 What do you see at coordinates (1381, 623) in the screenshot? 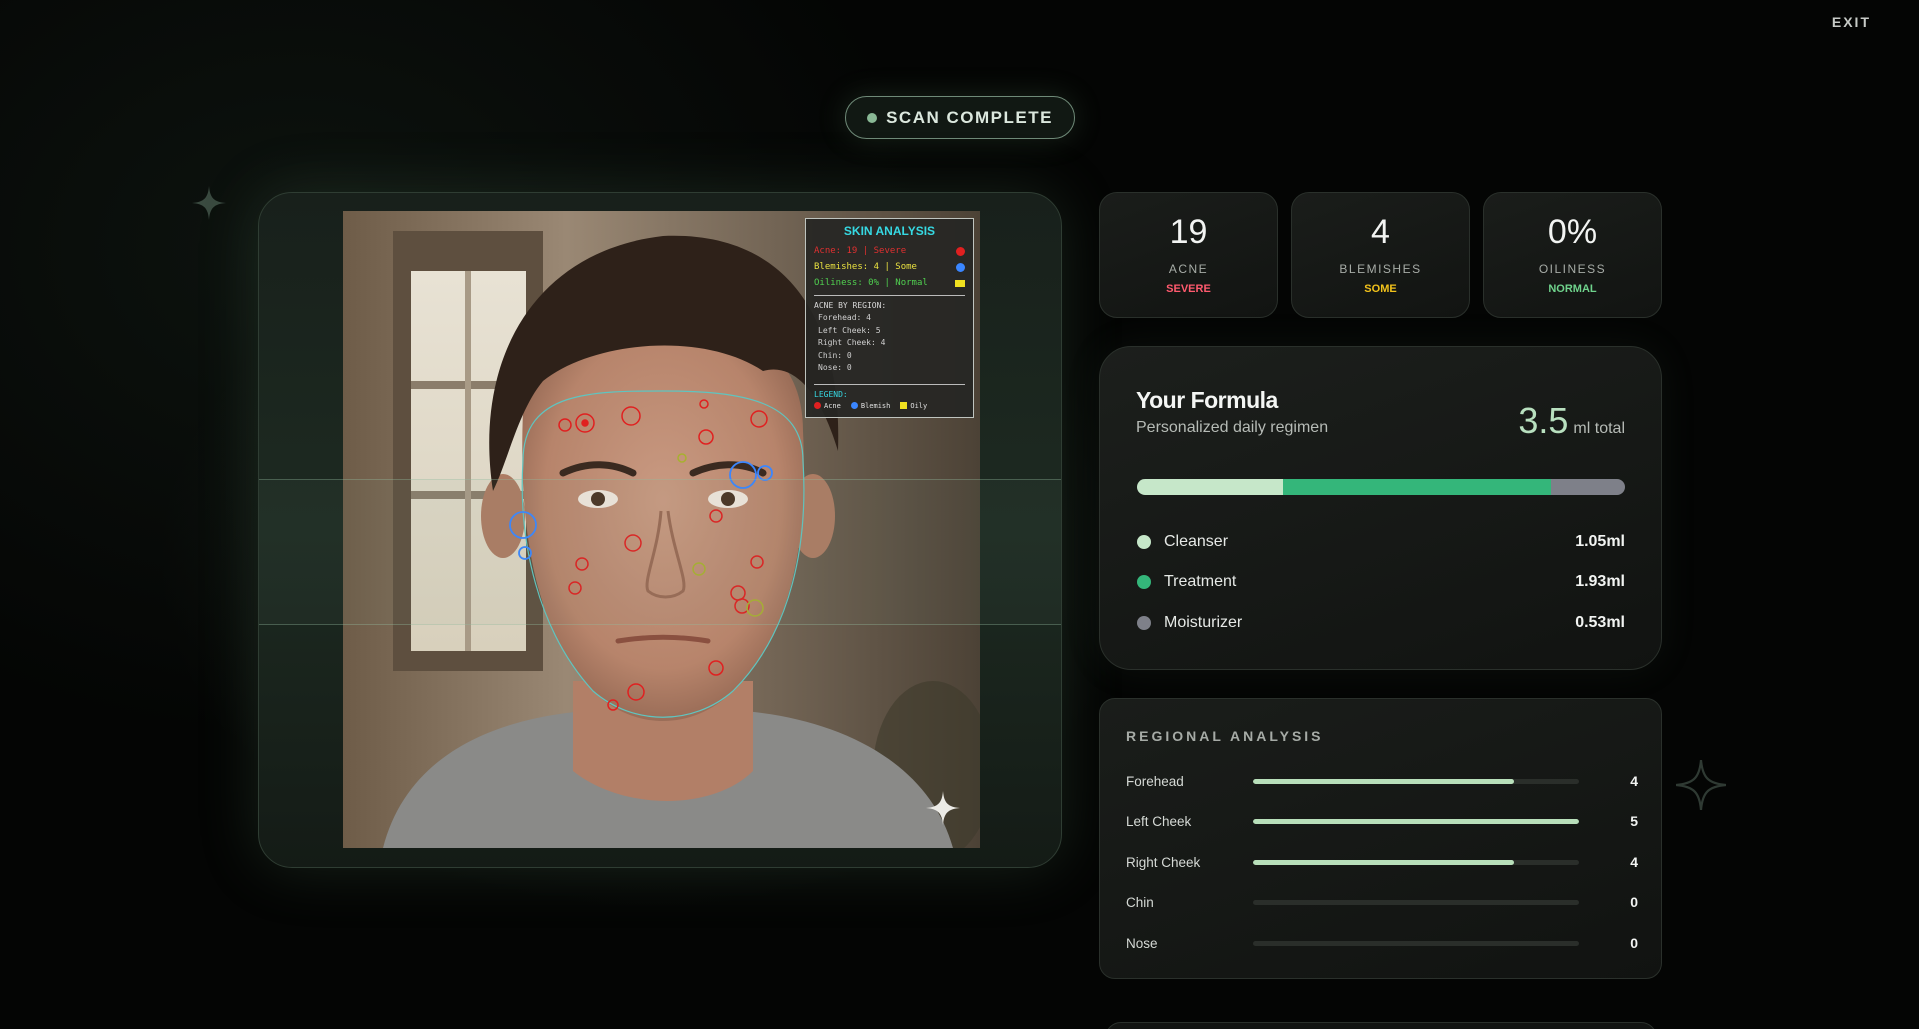
I see `formula-item-moisturizer: Moisturizer 0.53ml` at bounding box center [1381, 623].